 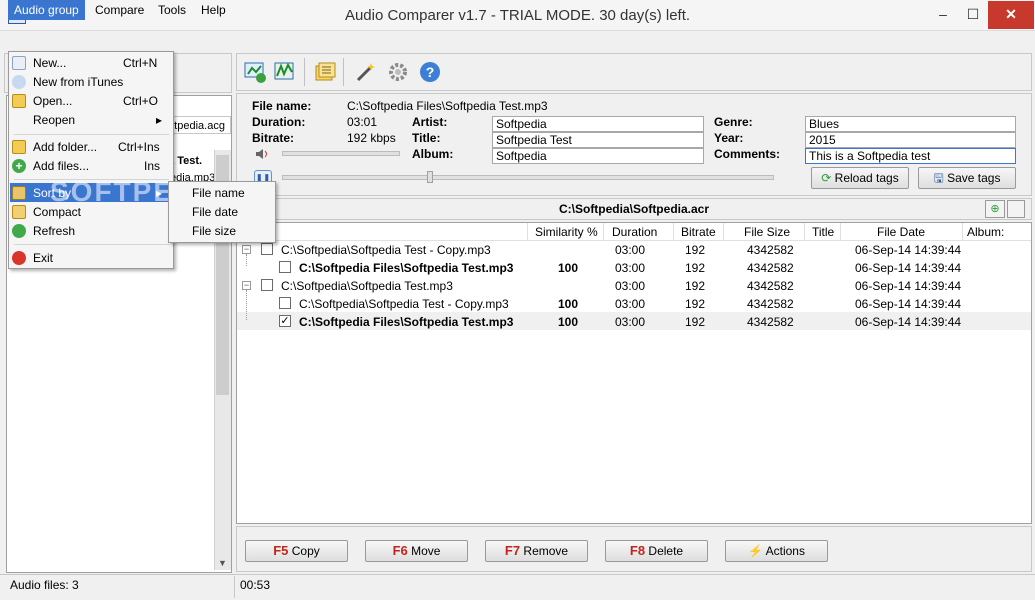 What do you see at coordinates (304, 72) in the screenshot?
I see `toolbar-separator` at bounding box center [304, 72].